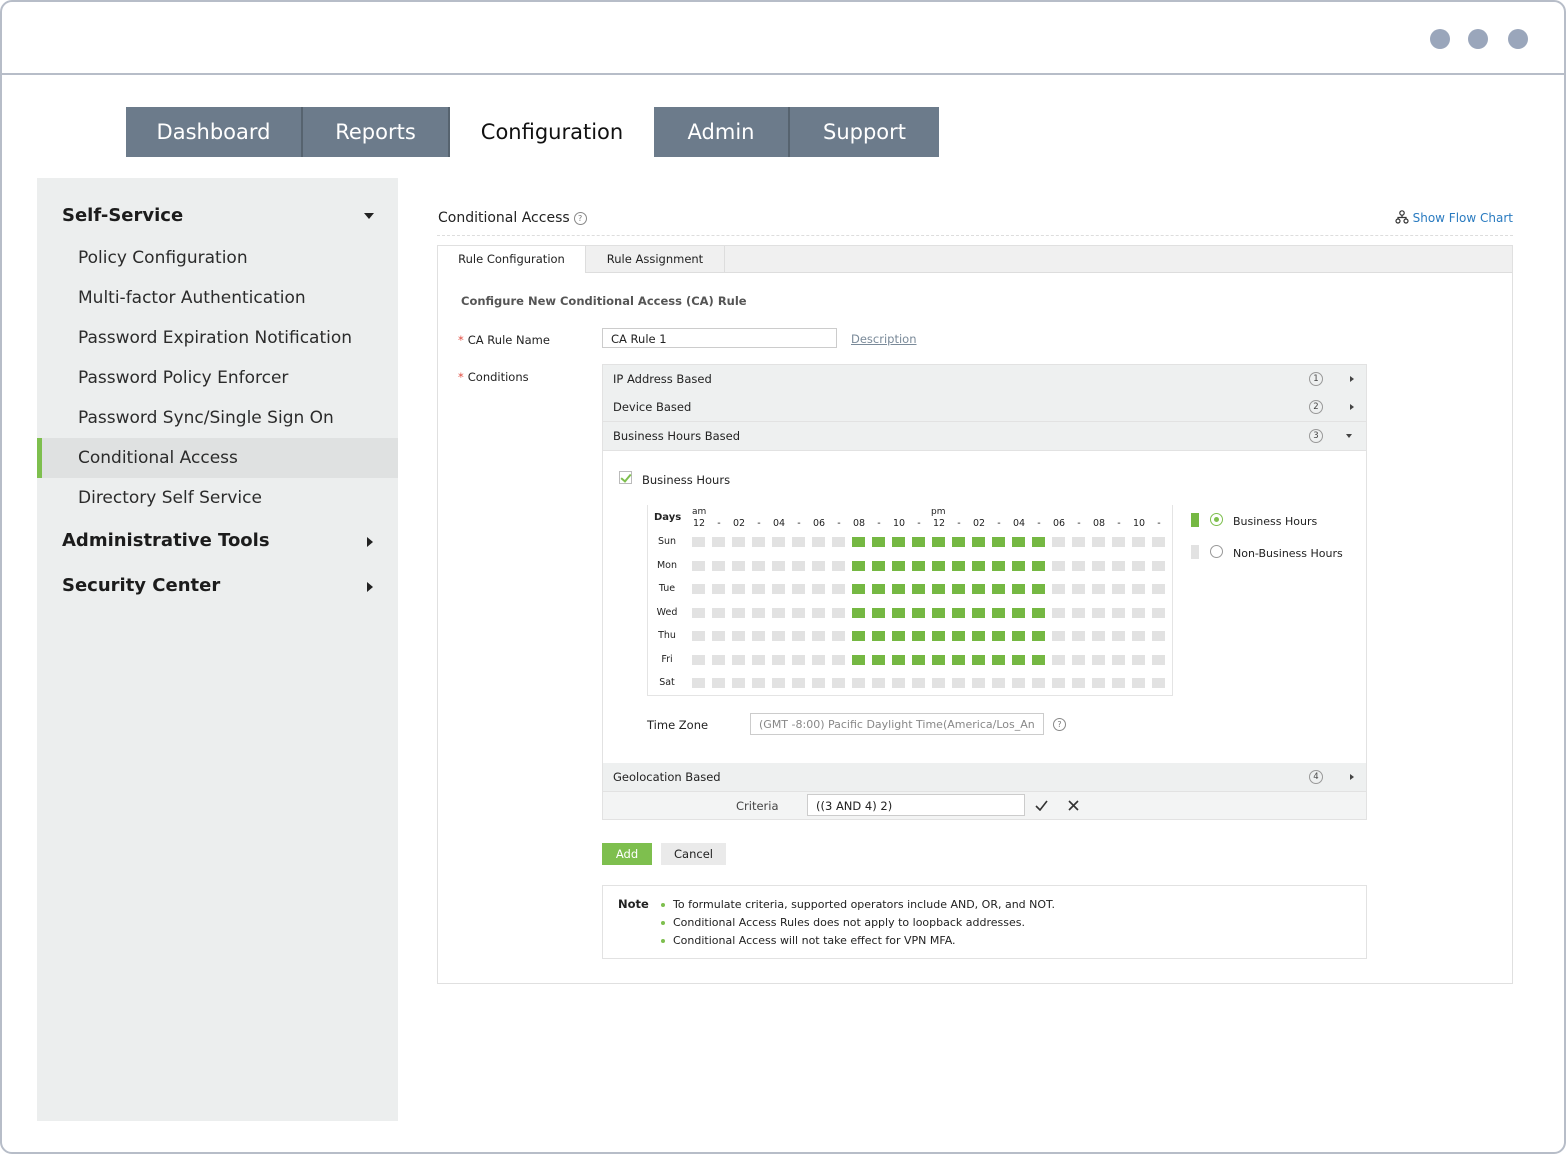  I want to click on sidebar-item-password-expiration: Password Expiration Notification, so click(217, 338).